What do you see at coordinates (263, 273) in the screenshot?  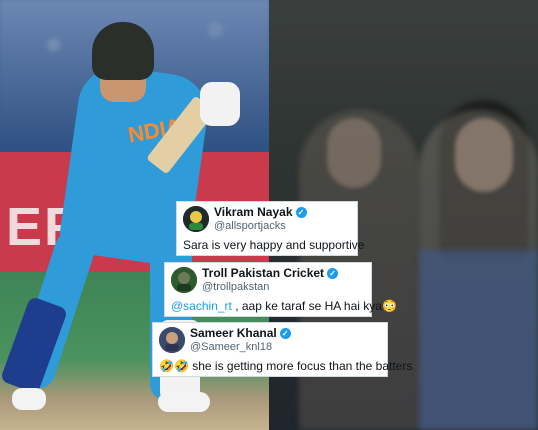 I see `display-name: Troll Pakistan Cricket` at bounding box center [263, 273].